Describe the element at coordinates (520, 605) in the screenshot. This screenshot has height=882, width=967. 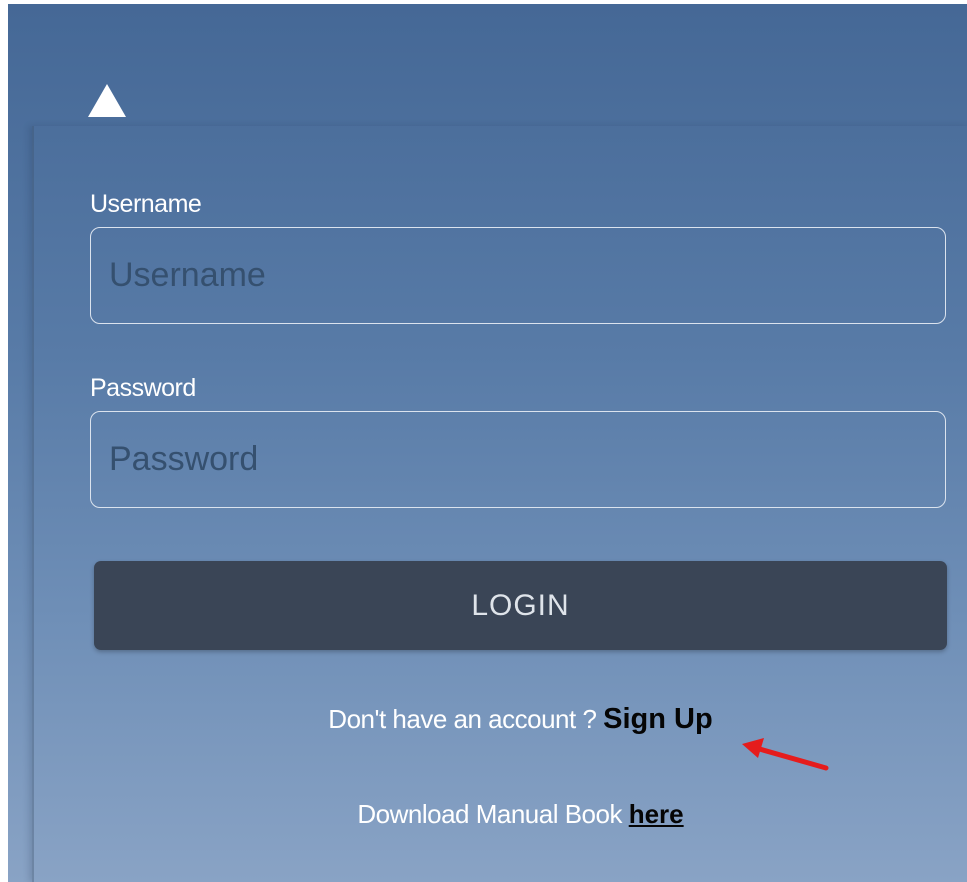
I see `login-button: LOGIN` at that location.